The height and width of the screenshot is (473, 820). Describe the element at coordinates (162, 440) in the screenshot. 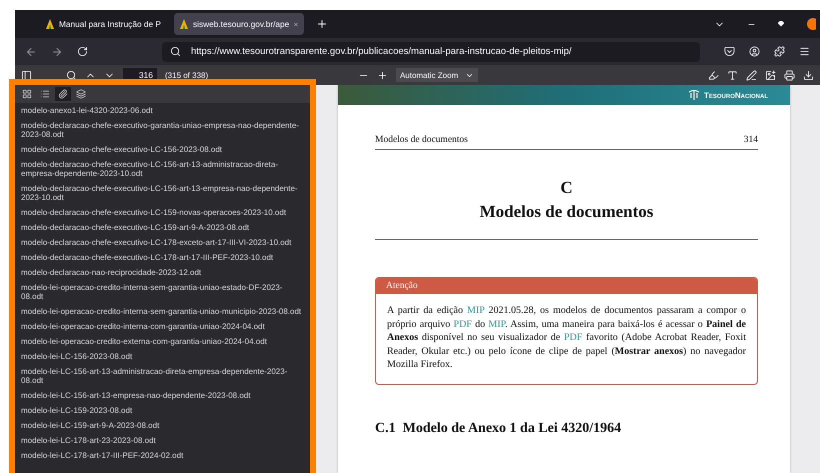

I see `attachment-item: modelo-lei-LC-178-art-23-2023-08.odt` at that location.